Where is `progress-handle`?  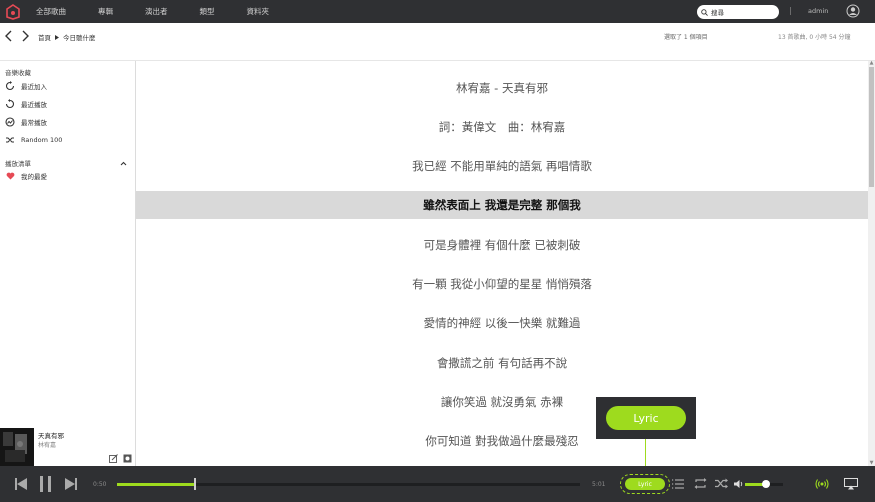 progress-handle is located at coordinates (194, 484).